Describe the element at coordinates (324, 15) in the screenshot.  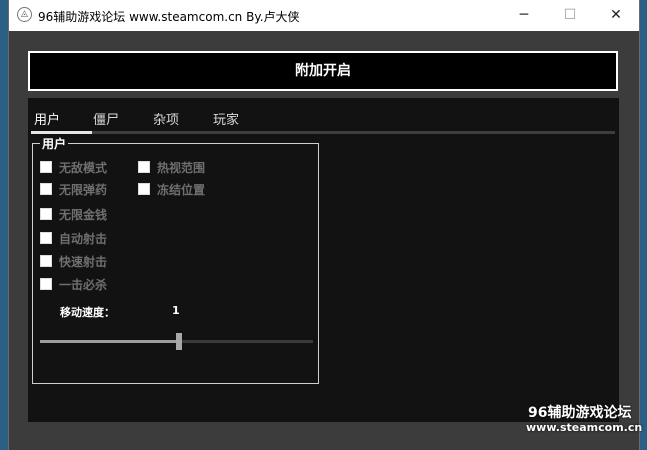
I see `title-bar: ◬ 96辅助游戏论坛 www.steamcom.cn By.卢大侠 ─ ☐ ✕` at that location.